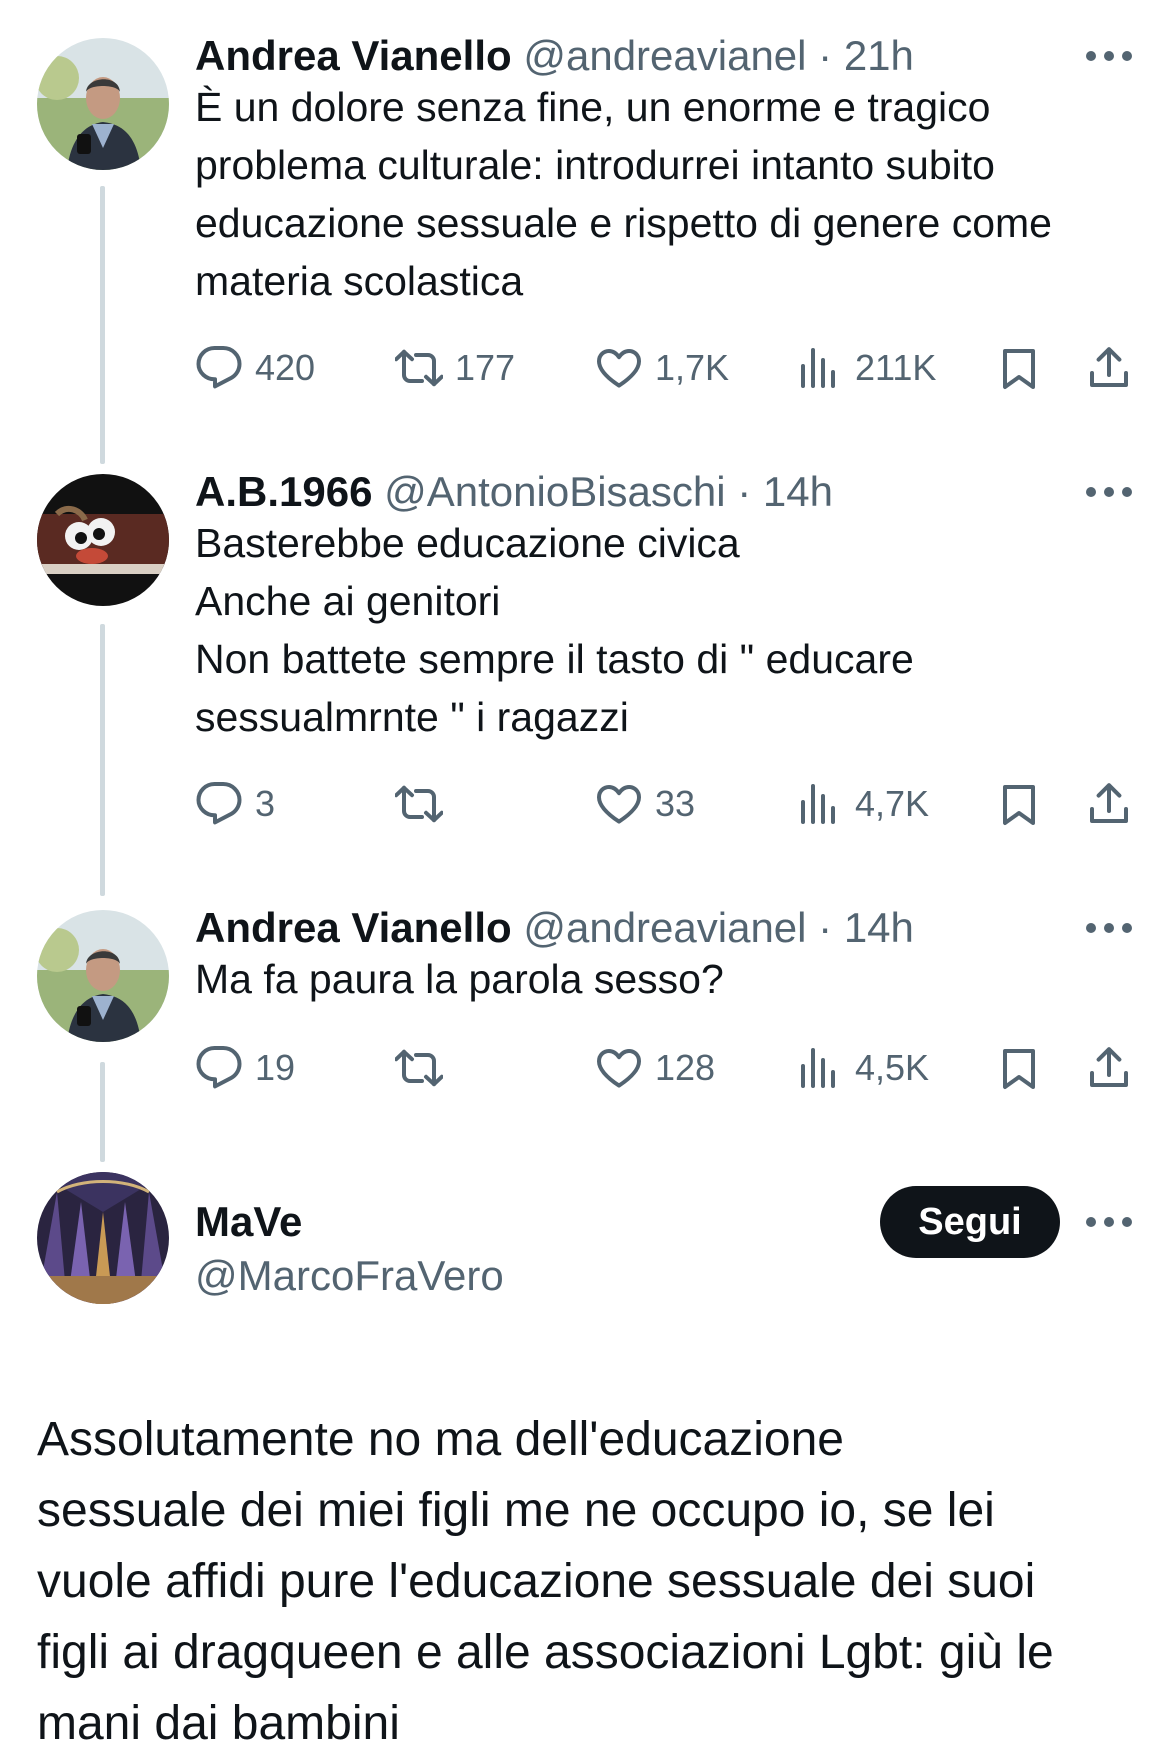 This screenshot has height=1759, width=1170. What do you see at coordinates (245, 1068) in the screenshot?
I see `reply-button: 19` at bounding box center [245, 1068].